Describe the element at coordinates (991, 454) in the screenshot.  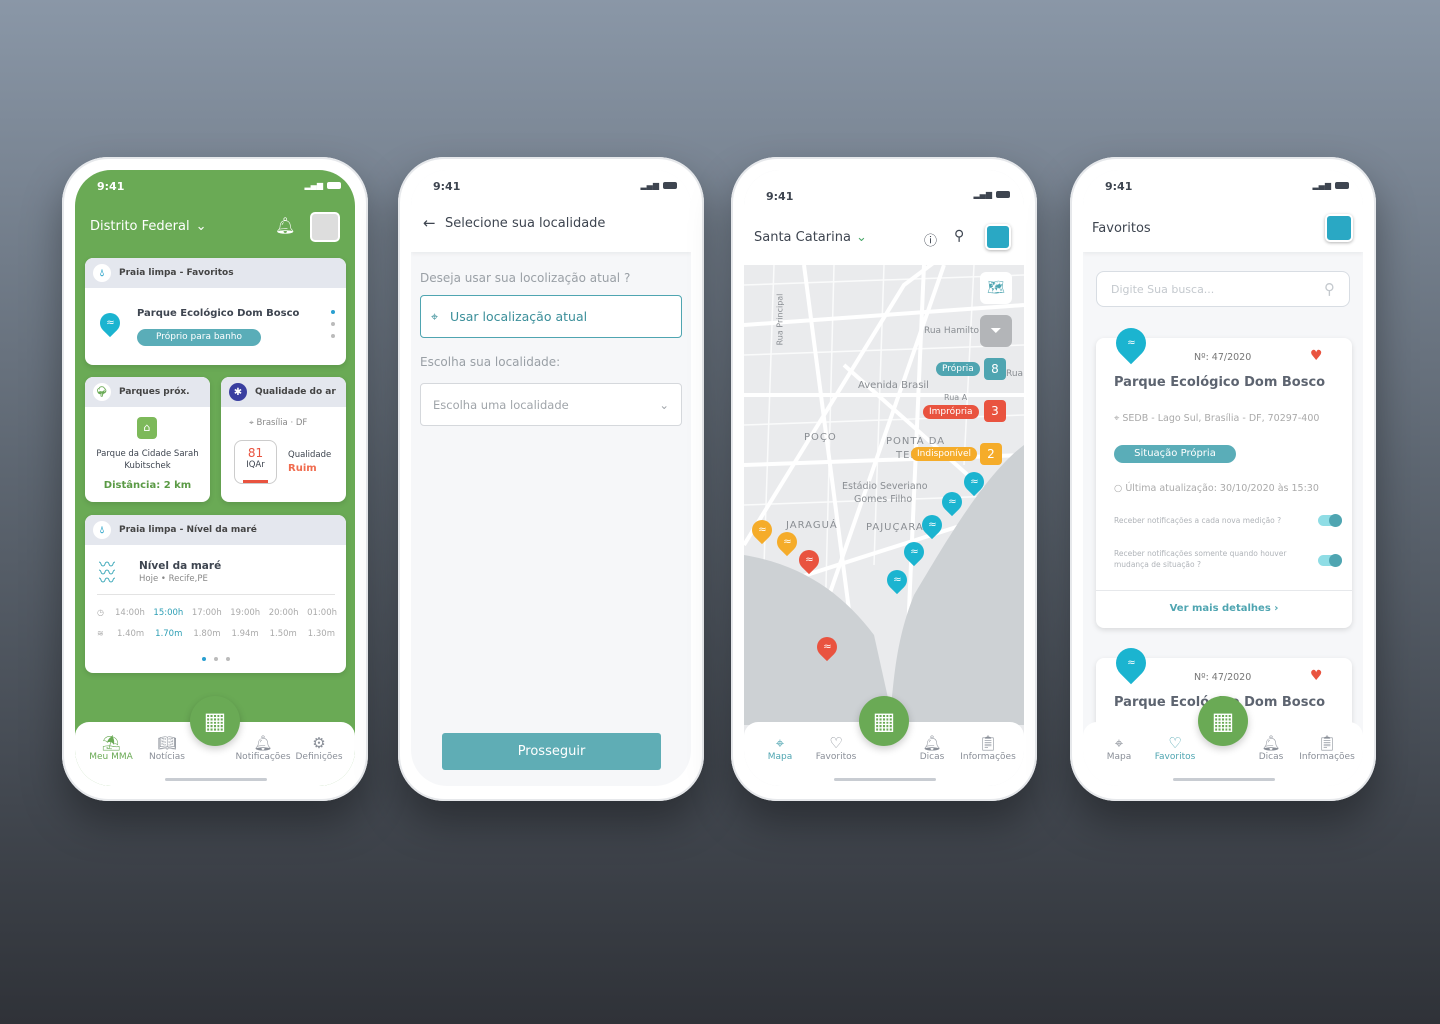
I see `count-indisponivel: 2` at that location.